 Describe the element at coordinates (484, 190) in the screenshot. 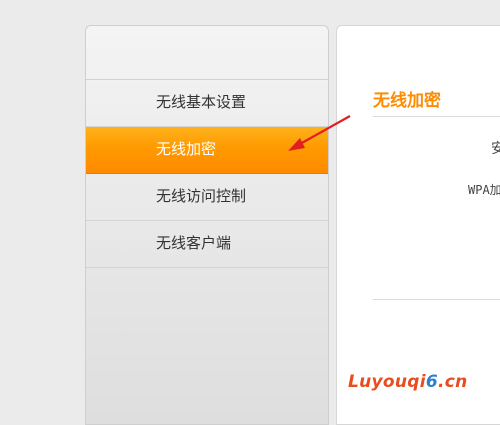

I see `clipped-label-wpa: WPA加` at that location.